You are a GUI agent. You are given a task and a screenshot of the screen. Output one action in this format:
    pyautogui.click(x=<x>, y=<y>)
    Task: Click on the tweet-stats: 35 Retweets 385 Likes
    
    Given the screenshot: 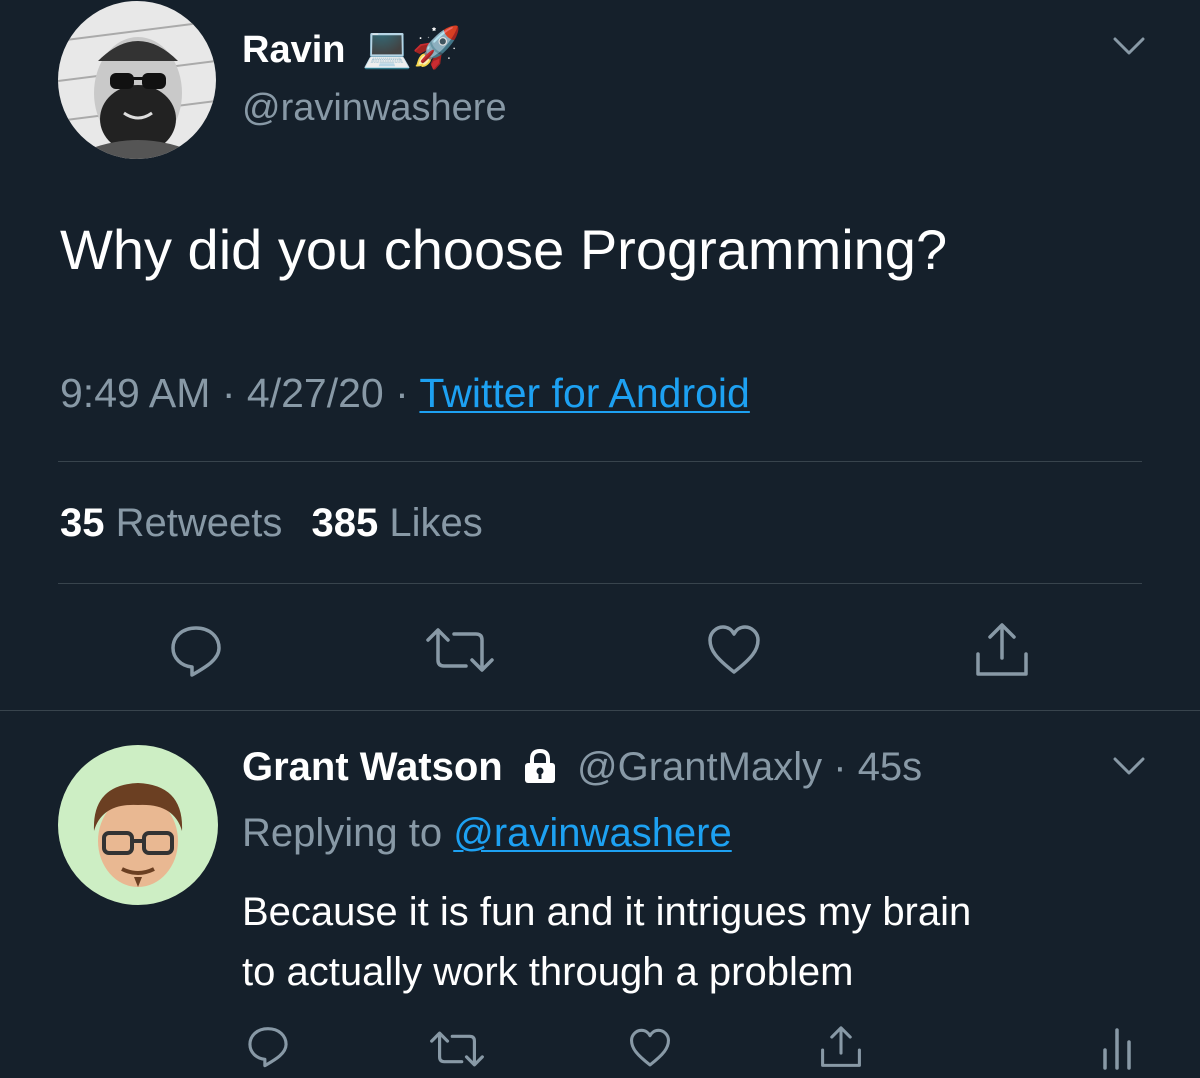 What is the action you would take?
    pyautogui.click(x=271, y=523)
    